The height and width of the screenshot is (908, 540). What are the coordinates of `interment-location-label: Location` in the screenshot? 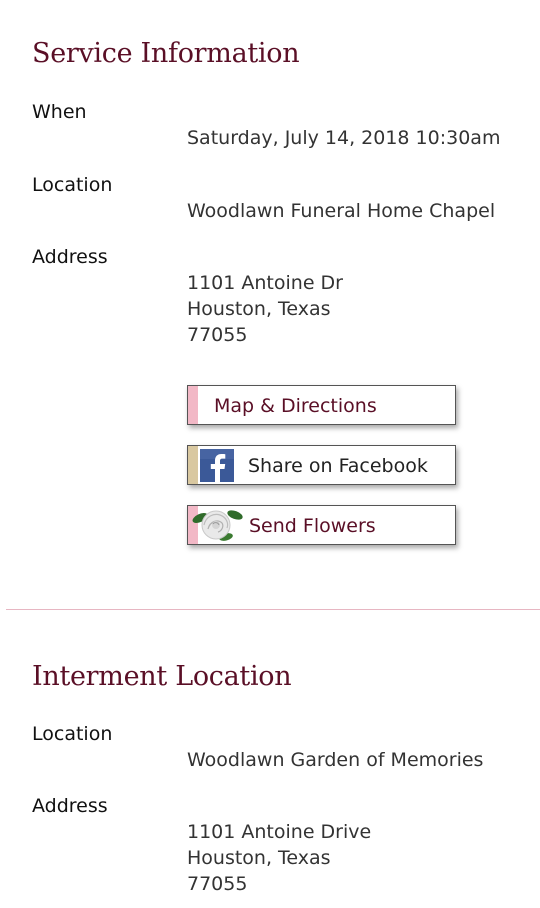 It's located at (72, 734).